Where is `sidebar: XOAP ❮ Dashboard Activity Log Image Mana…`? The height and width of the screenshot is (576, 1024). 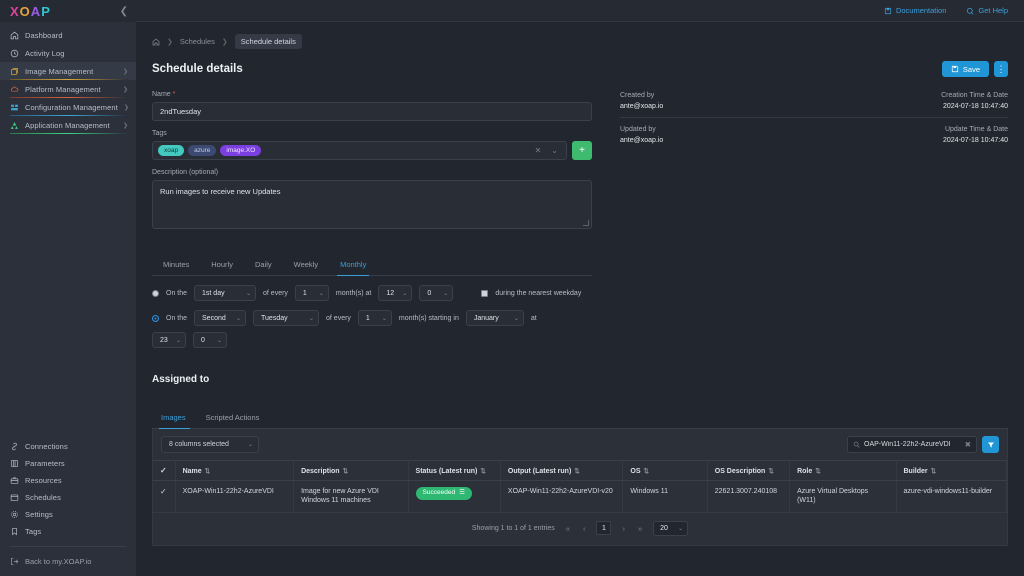 sidebar: XOAP ❮ Dashboard Activity Log Image Mana… is located at coordinates (68, 288).